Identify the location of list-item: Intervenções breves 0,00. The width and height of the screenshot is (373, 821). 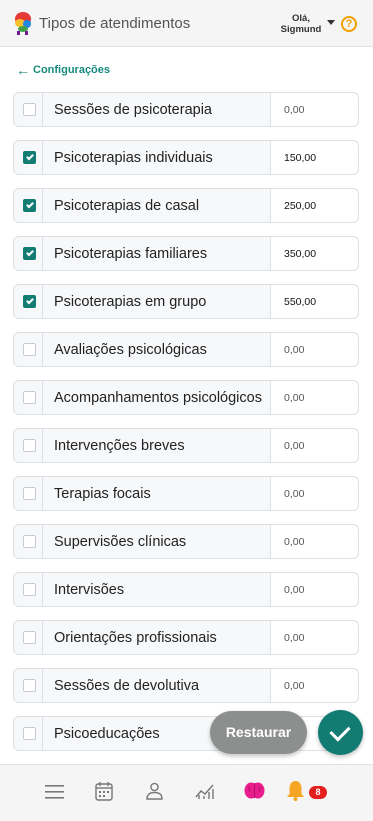
(186, 445).